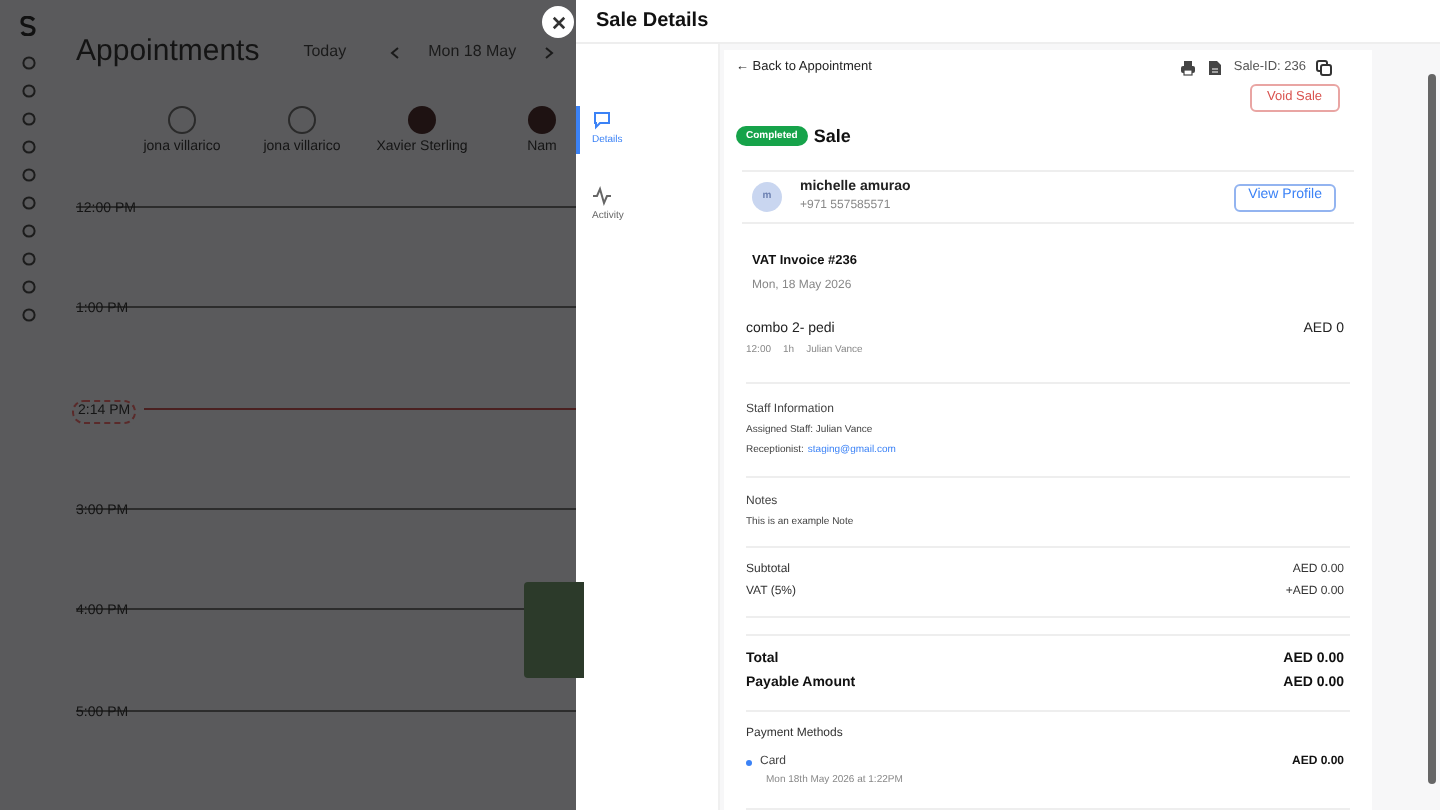 The width and height of the screenshot is (1440, 810). I want to click on close-icon, so click(558, 22).